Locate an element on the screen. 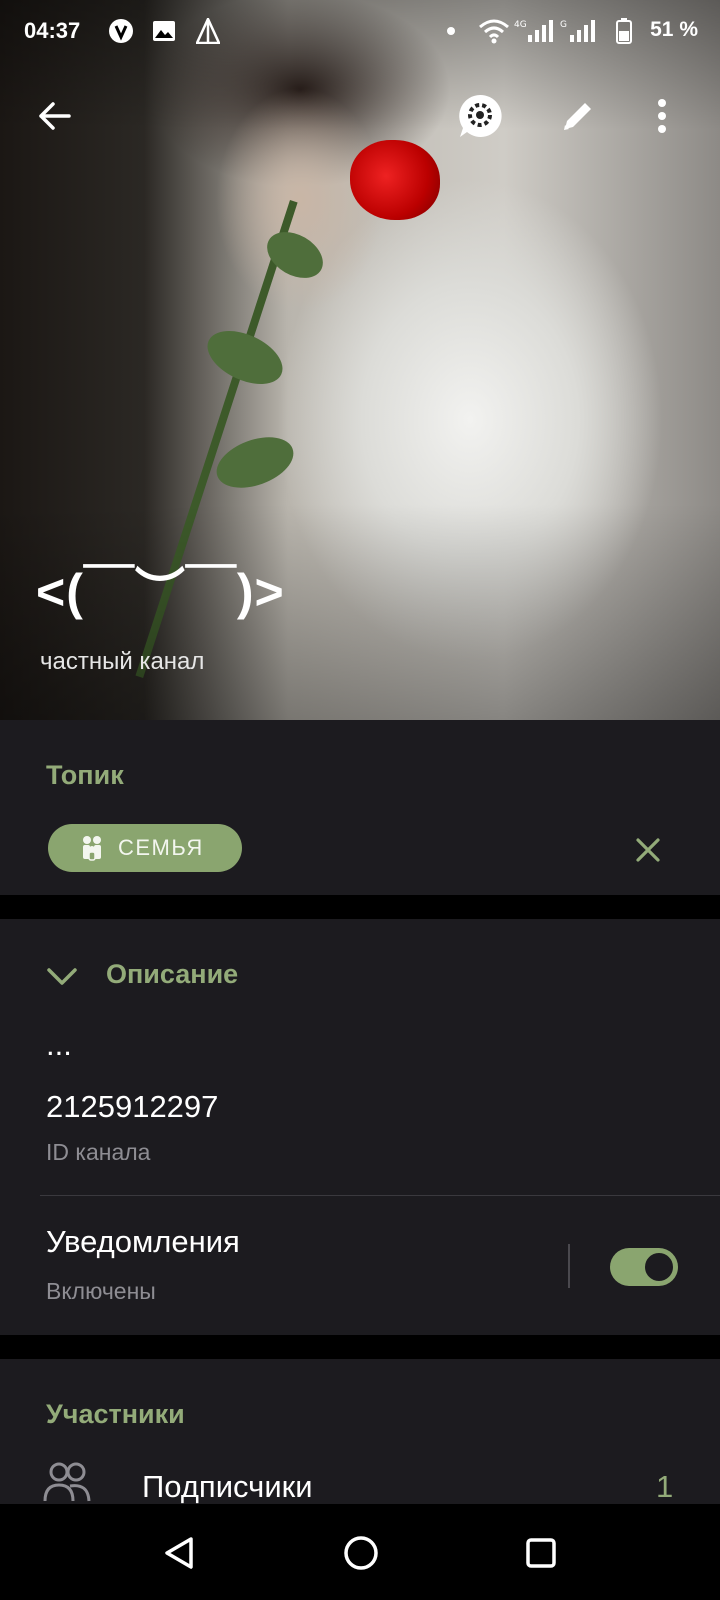 The width and height of the screenshot is (720, 1600). navigation-bar is located at coordinates (360, 1552).